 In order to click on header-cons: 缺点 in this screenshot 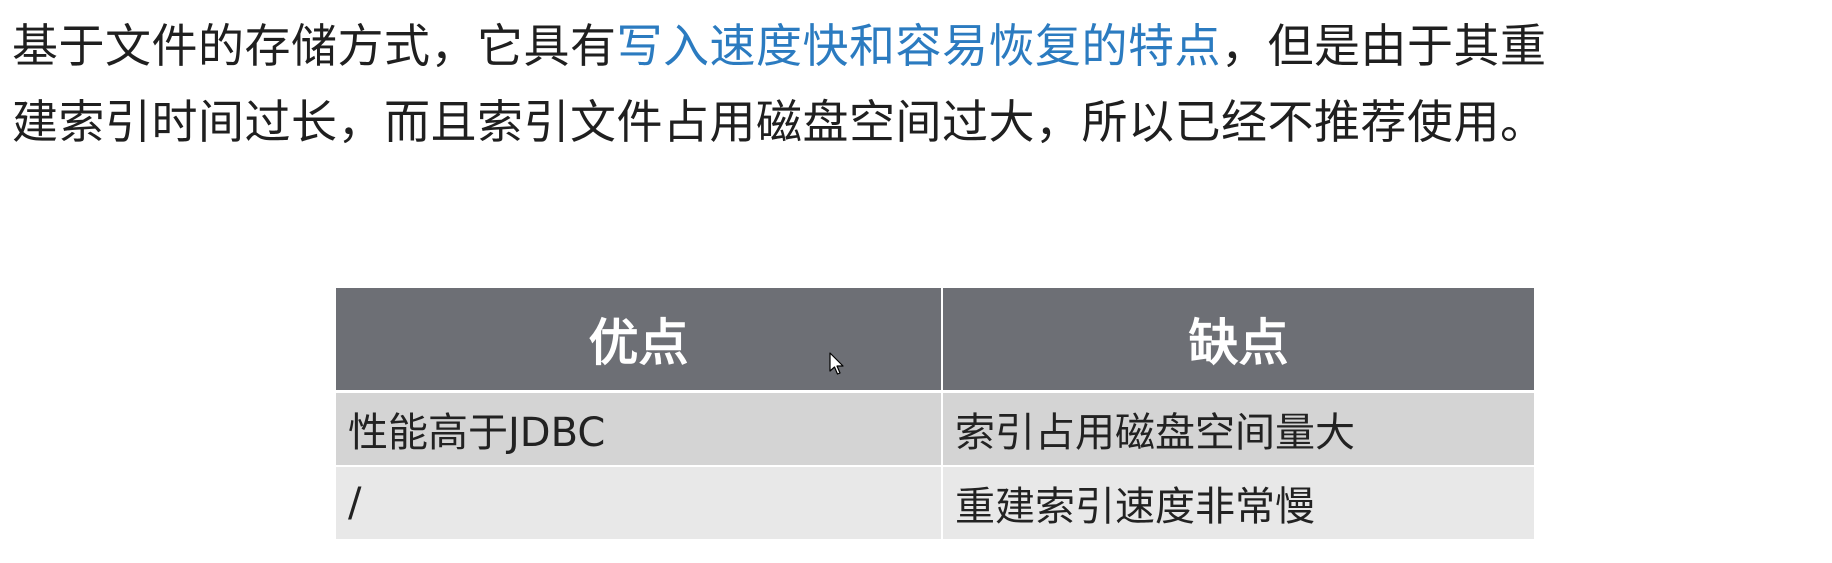, I will do `click(1238, 340)`.